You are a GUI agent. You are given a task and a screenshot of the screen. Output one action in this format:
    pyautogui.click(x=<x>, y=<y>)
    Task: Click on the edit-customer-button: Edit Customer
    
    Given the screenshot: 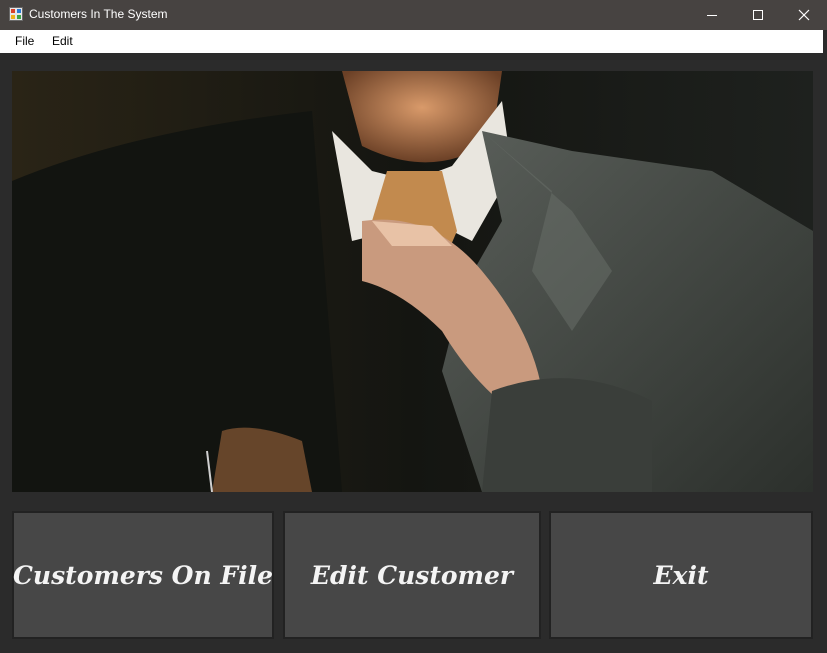 What is the action you would take?
    pyautogui.click(x=412, y=575)
    